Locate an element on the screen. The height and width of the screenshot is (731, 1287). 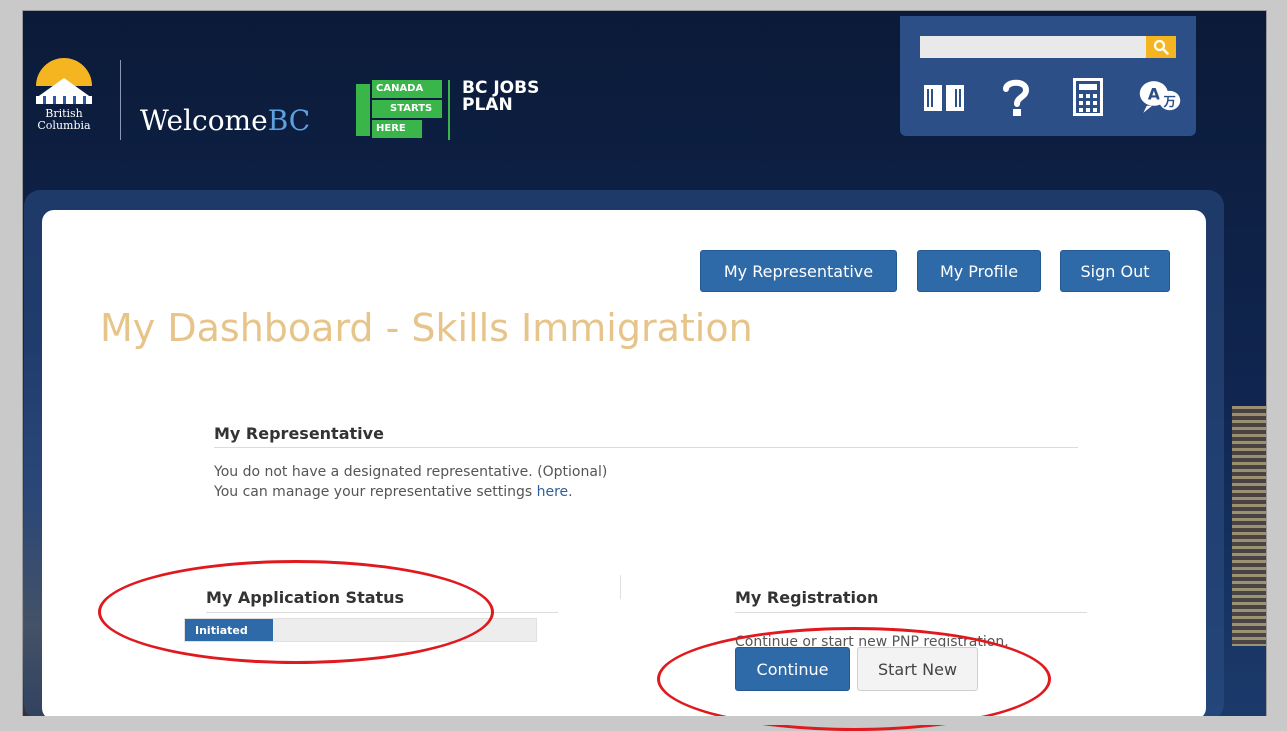
bc-jobs-plan-logo: BC JOBS PLAN is located at coordinates (500, 97).